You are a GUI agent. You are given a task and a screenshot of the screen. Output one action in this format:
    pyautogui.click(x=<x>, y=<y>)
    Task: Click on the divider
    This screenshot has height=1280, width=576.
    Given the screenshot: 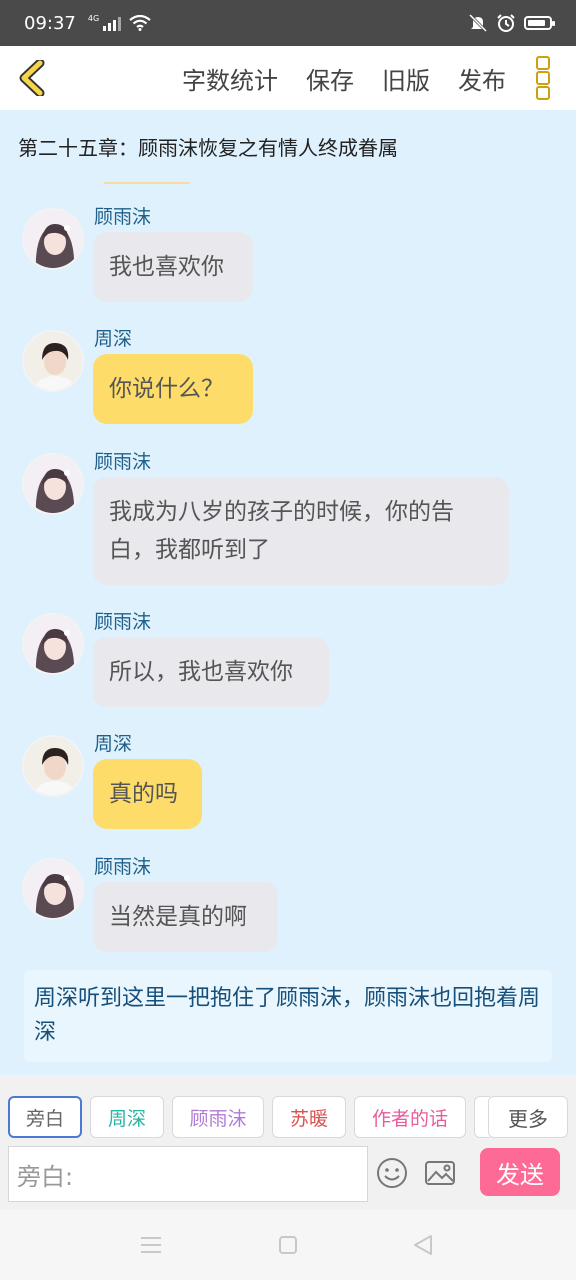 What is the action you would take?
    pyautogui.click(x=147, y=183)
    